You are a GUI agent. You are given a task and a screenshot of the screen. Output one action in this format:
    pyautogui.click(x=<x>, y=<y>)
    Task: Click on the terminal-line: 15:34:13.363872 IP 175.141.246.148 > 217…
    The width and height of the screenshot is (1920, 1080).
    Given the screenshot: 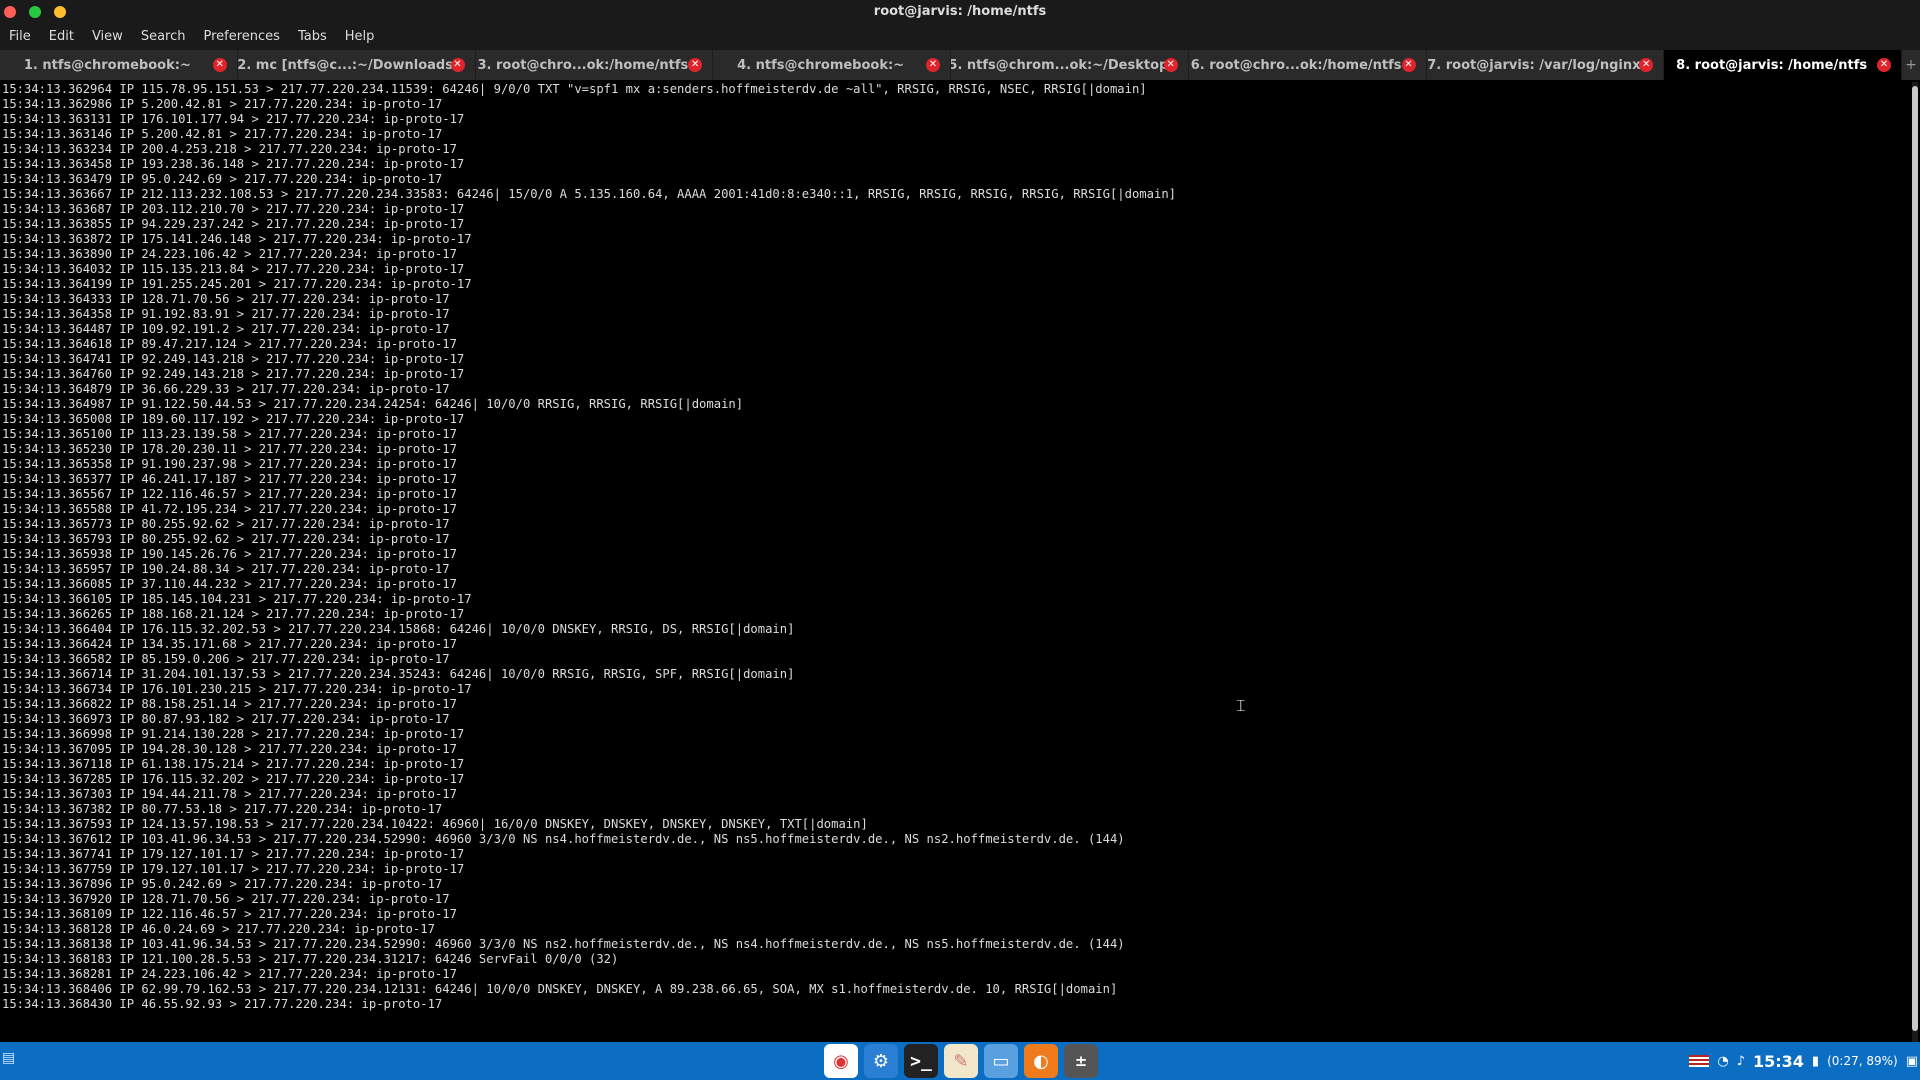 What is the action you would take?
    pyautogui.click(x=237, y=239)
    